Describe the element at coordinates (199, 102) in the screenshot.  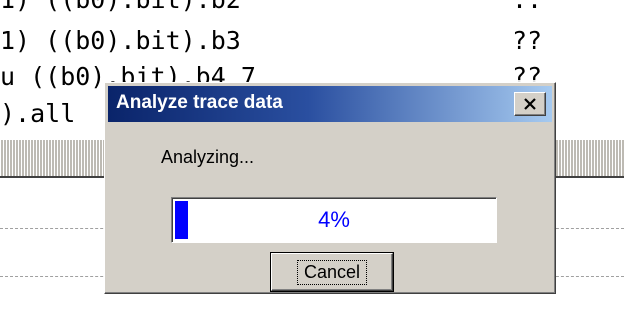
I see `dialog-title: Analyze trace data` at that location.